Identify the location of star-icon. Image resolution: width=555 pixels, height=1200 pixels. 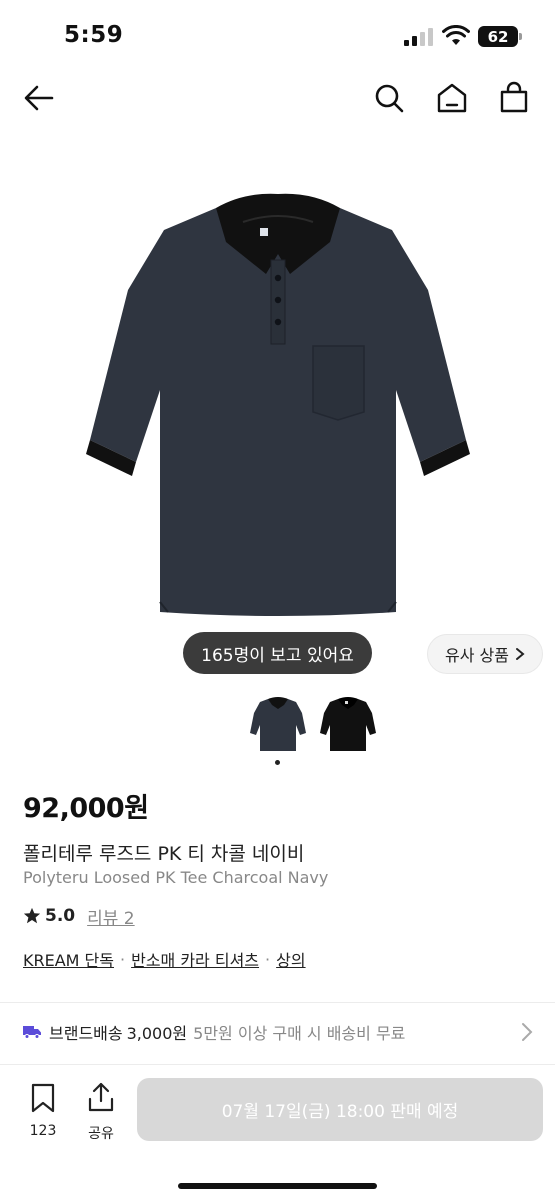
(32, 915).